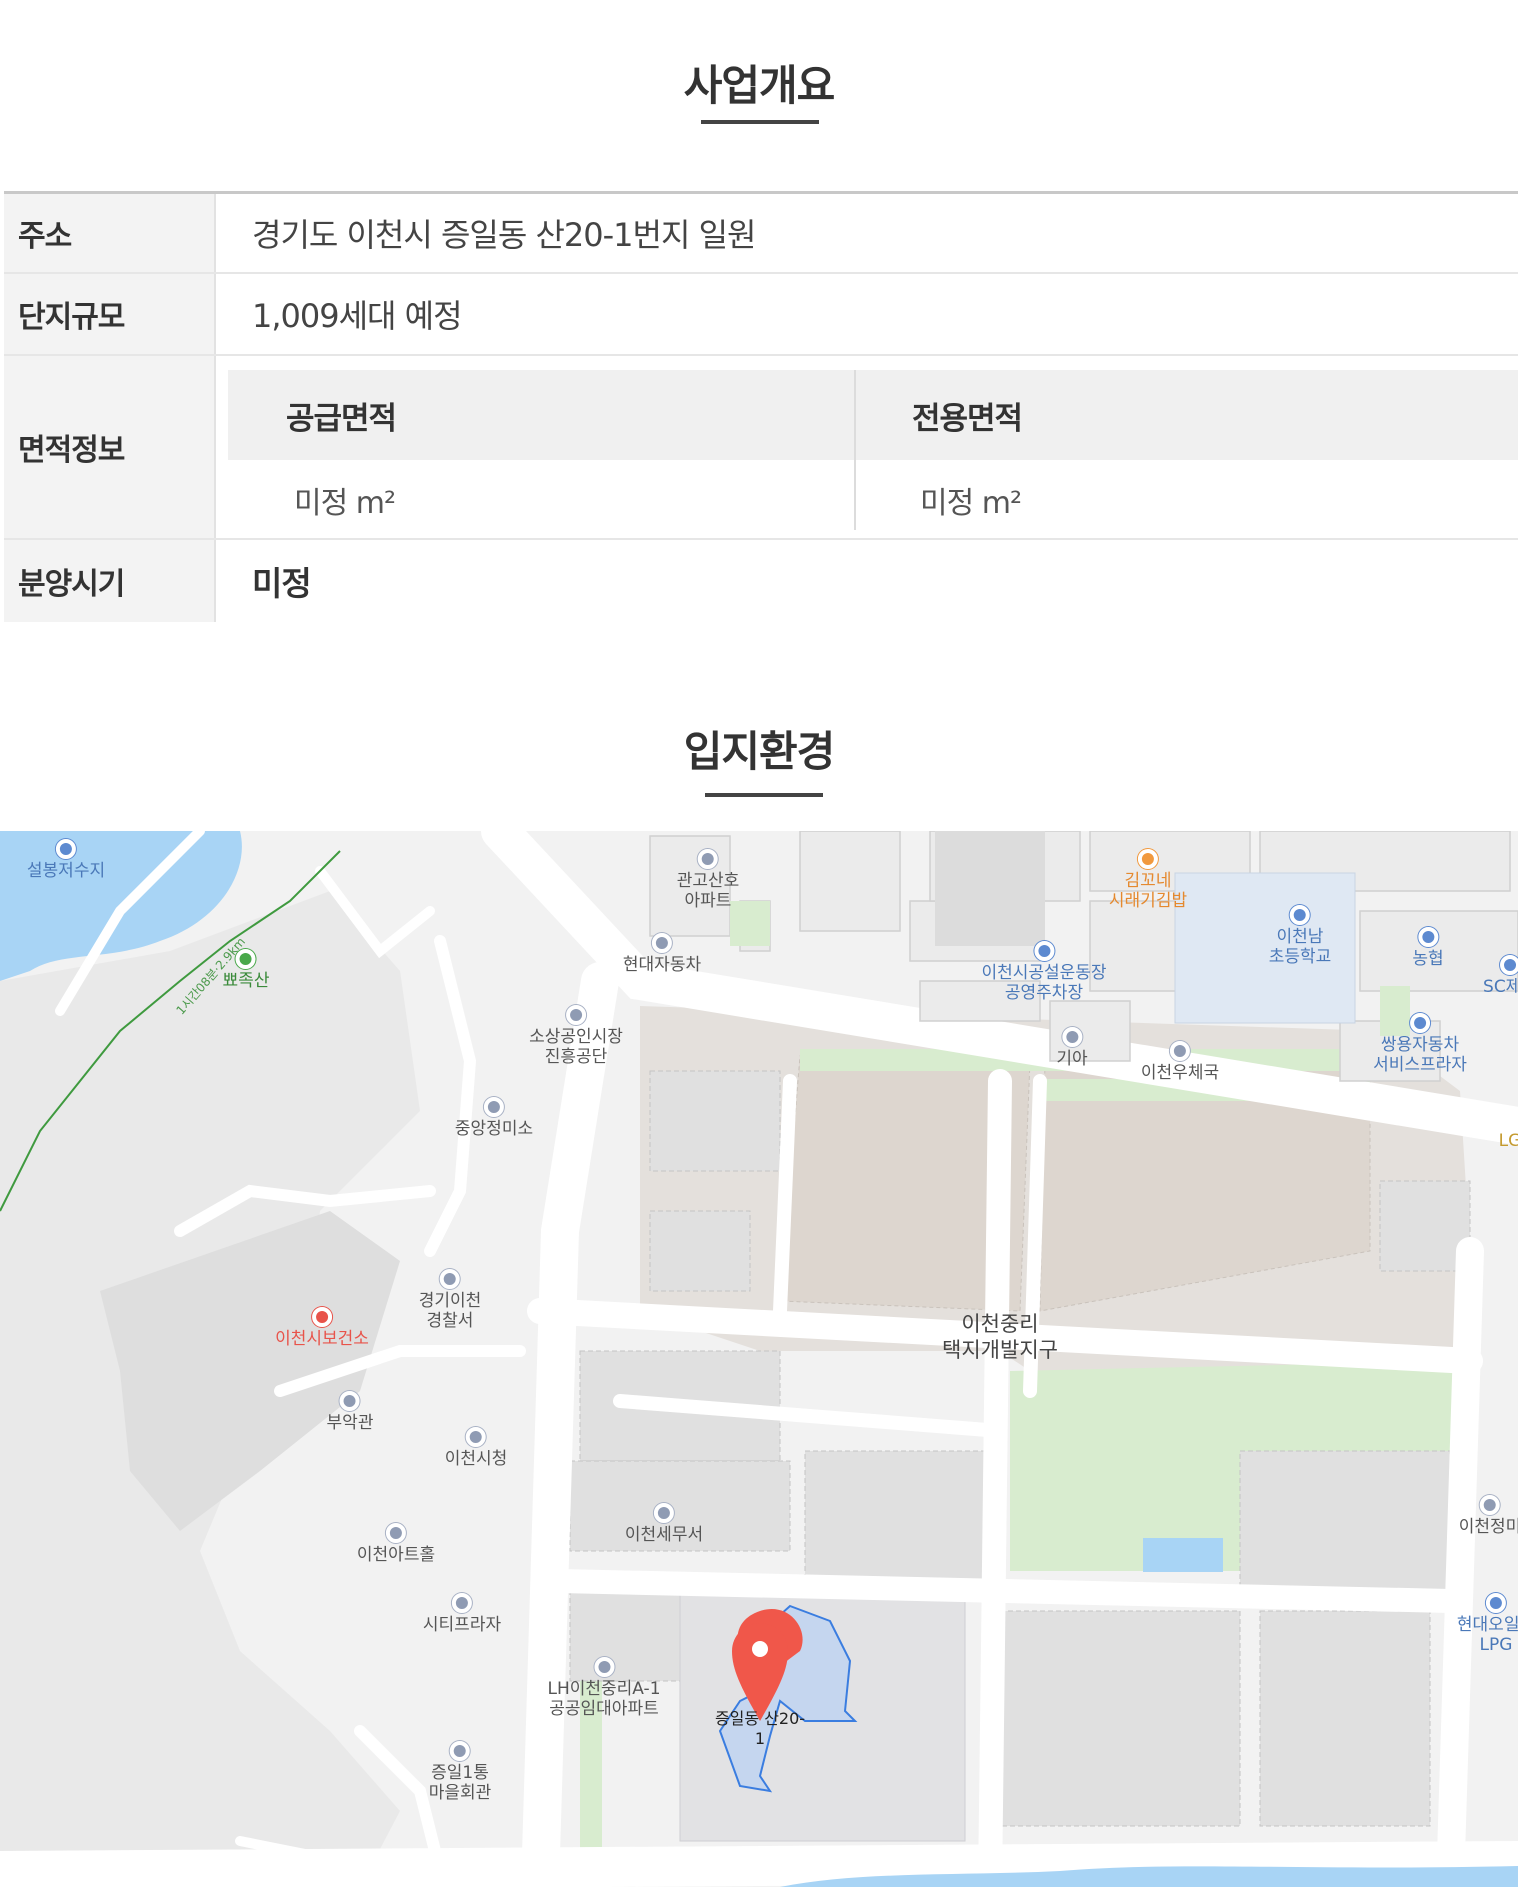 Image resolution: width=1518 pixels, height=1887 pixels. Describe the element at coordinates (322, 1317) in the screenshot. I see `hospital-icon` at that location.